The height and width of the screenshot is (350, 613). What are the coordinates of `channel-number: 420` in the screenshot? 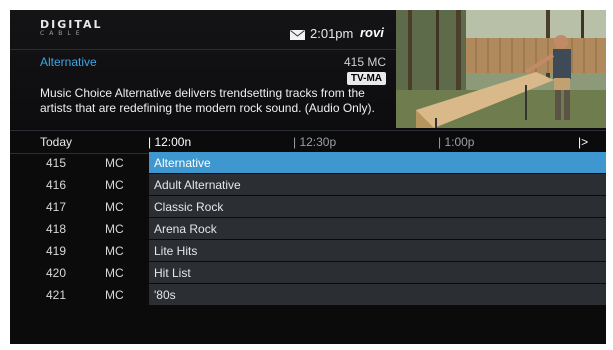 It's located at (56, 273).